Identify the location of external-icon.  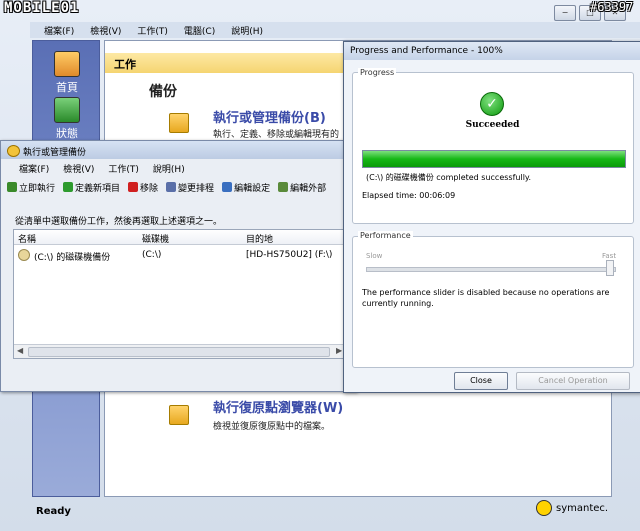
(283, 187).